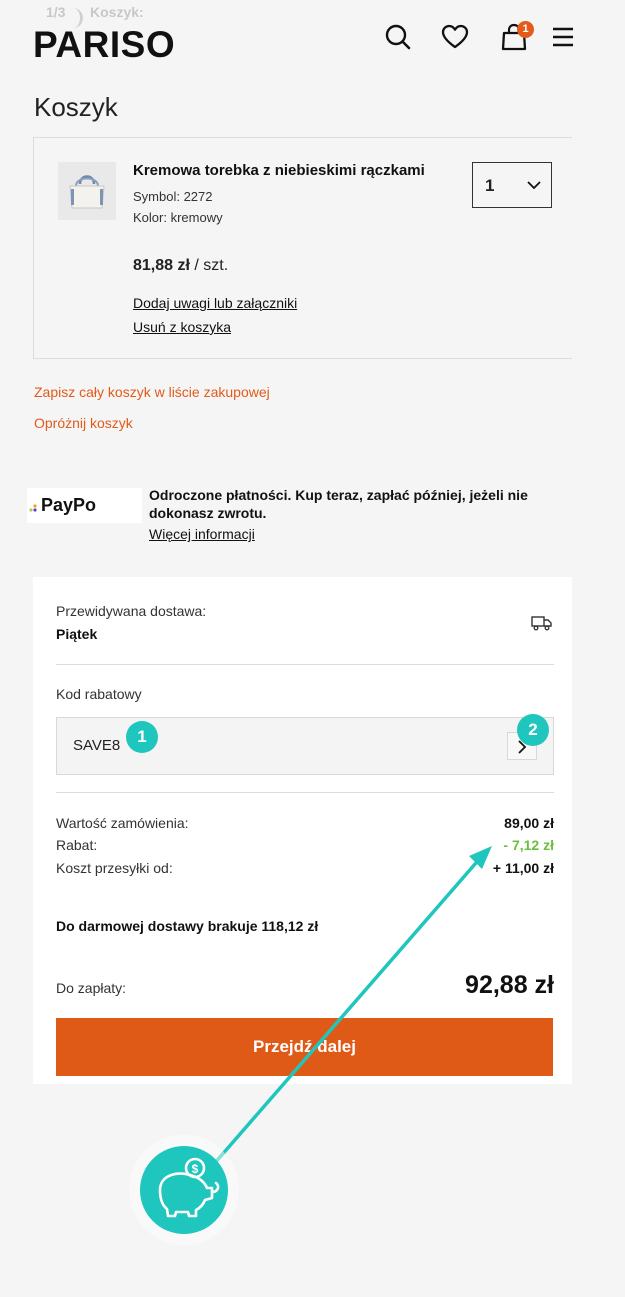  Describe the element at coordinates (173, 196) in the screenshot. I see `product-symbol: Symbol: 2272` at that location.